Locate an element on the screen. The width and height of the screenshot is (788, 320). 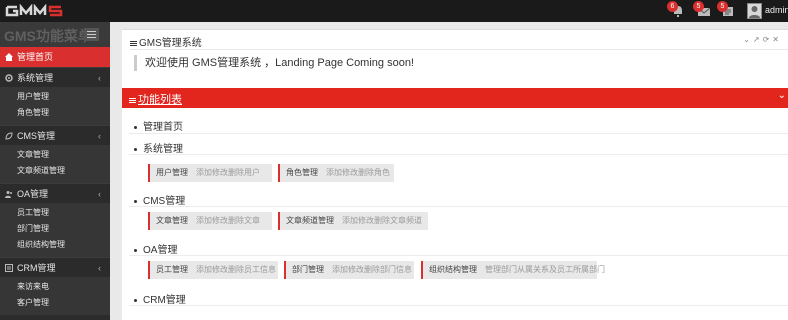
task-icon: 5 is located at coordinates (726, 9).